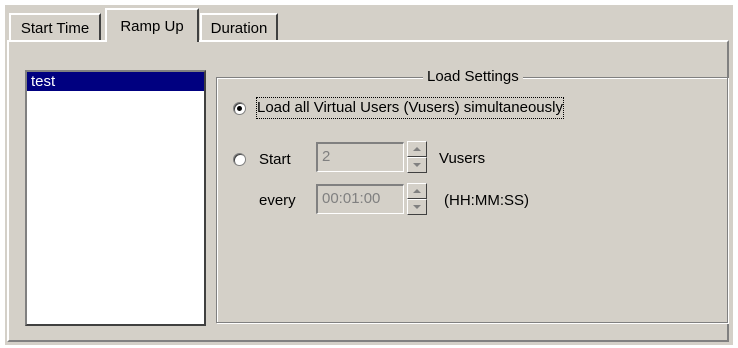 This screenshot has width=738, height=348. I want to click on tab-start-time: Start Time, so click(55, 27).